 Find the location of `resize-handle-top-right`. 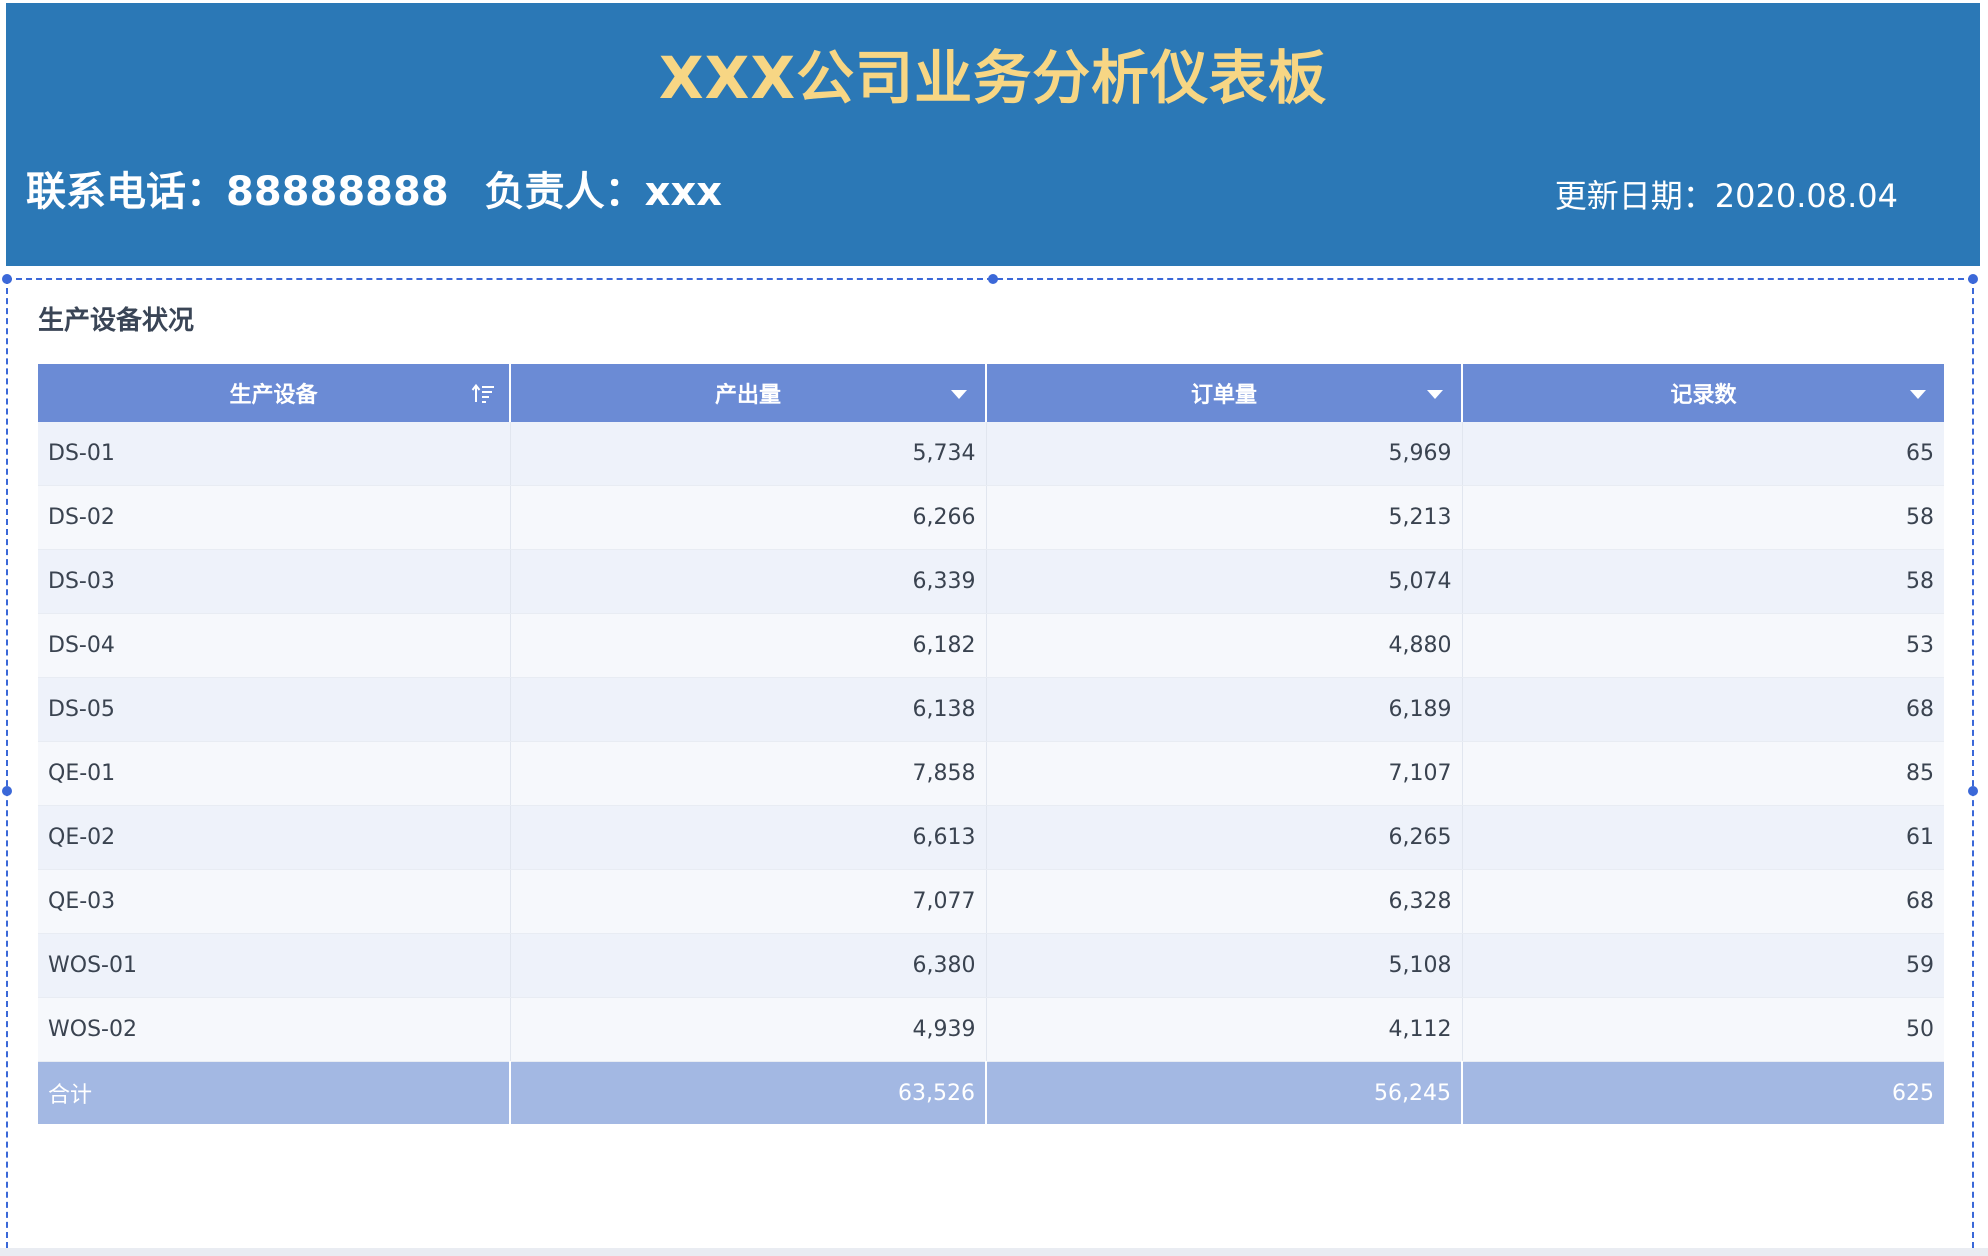

resize-handle-top-right is located at coordinates (1973, 279).